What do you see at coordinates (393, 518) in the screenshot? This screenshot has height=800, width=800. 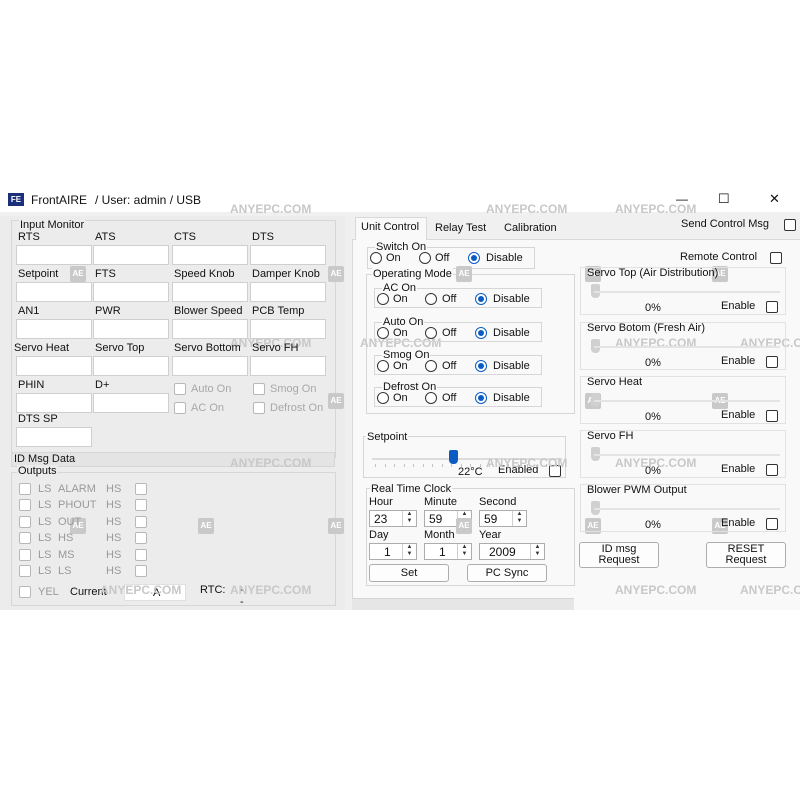 I see `hour-spinner: 23 ▲ ▼` at bounding box center [393, 518].